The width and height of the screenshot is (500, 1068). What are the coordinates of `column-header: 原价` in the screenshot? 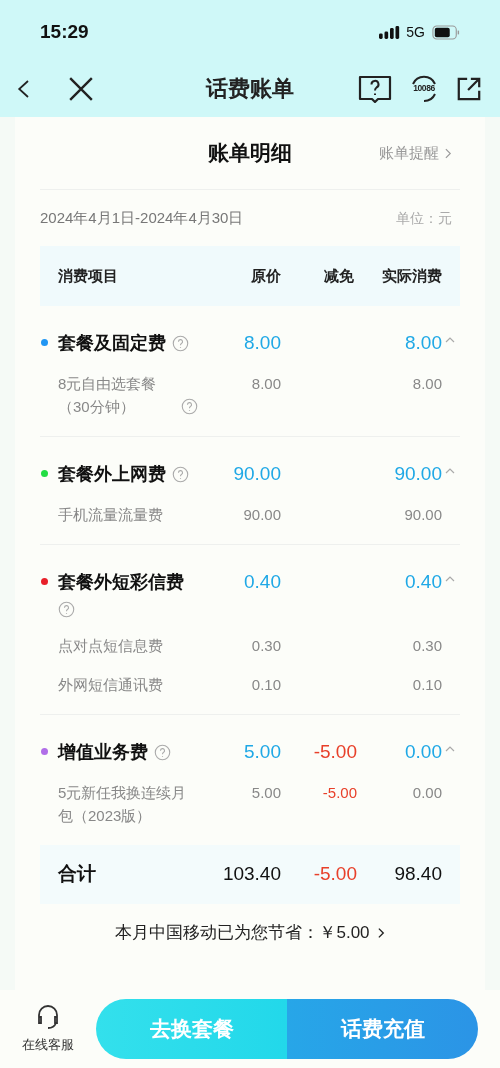 It's located at (265, 275).